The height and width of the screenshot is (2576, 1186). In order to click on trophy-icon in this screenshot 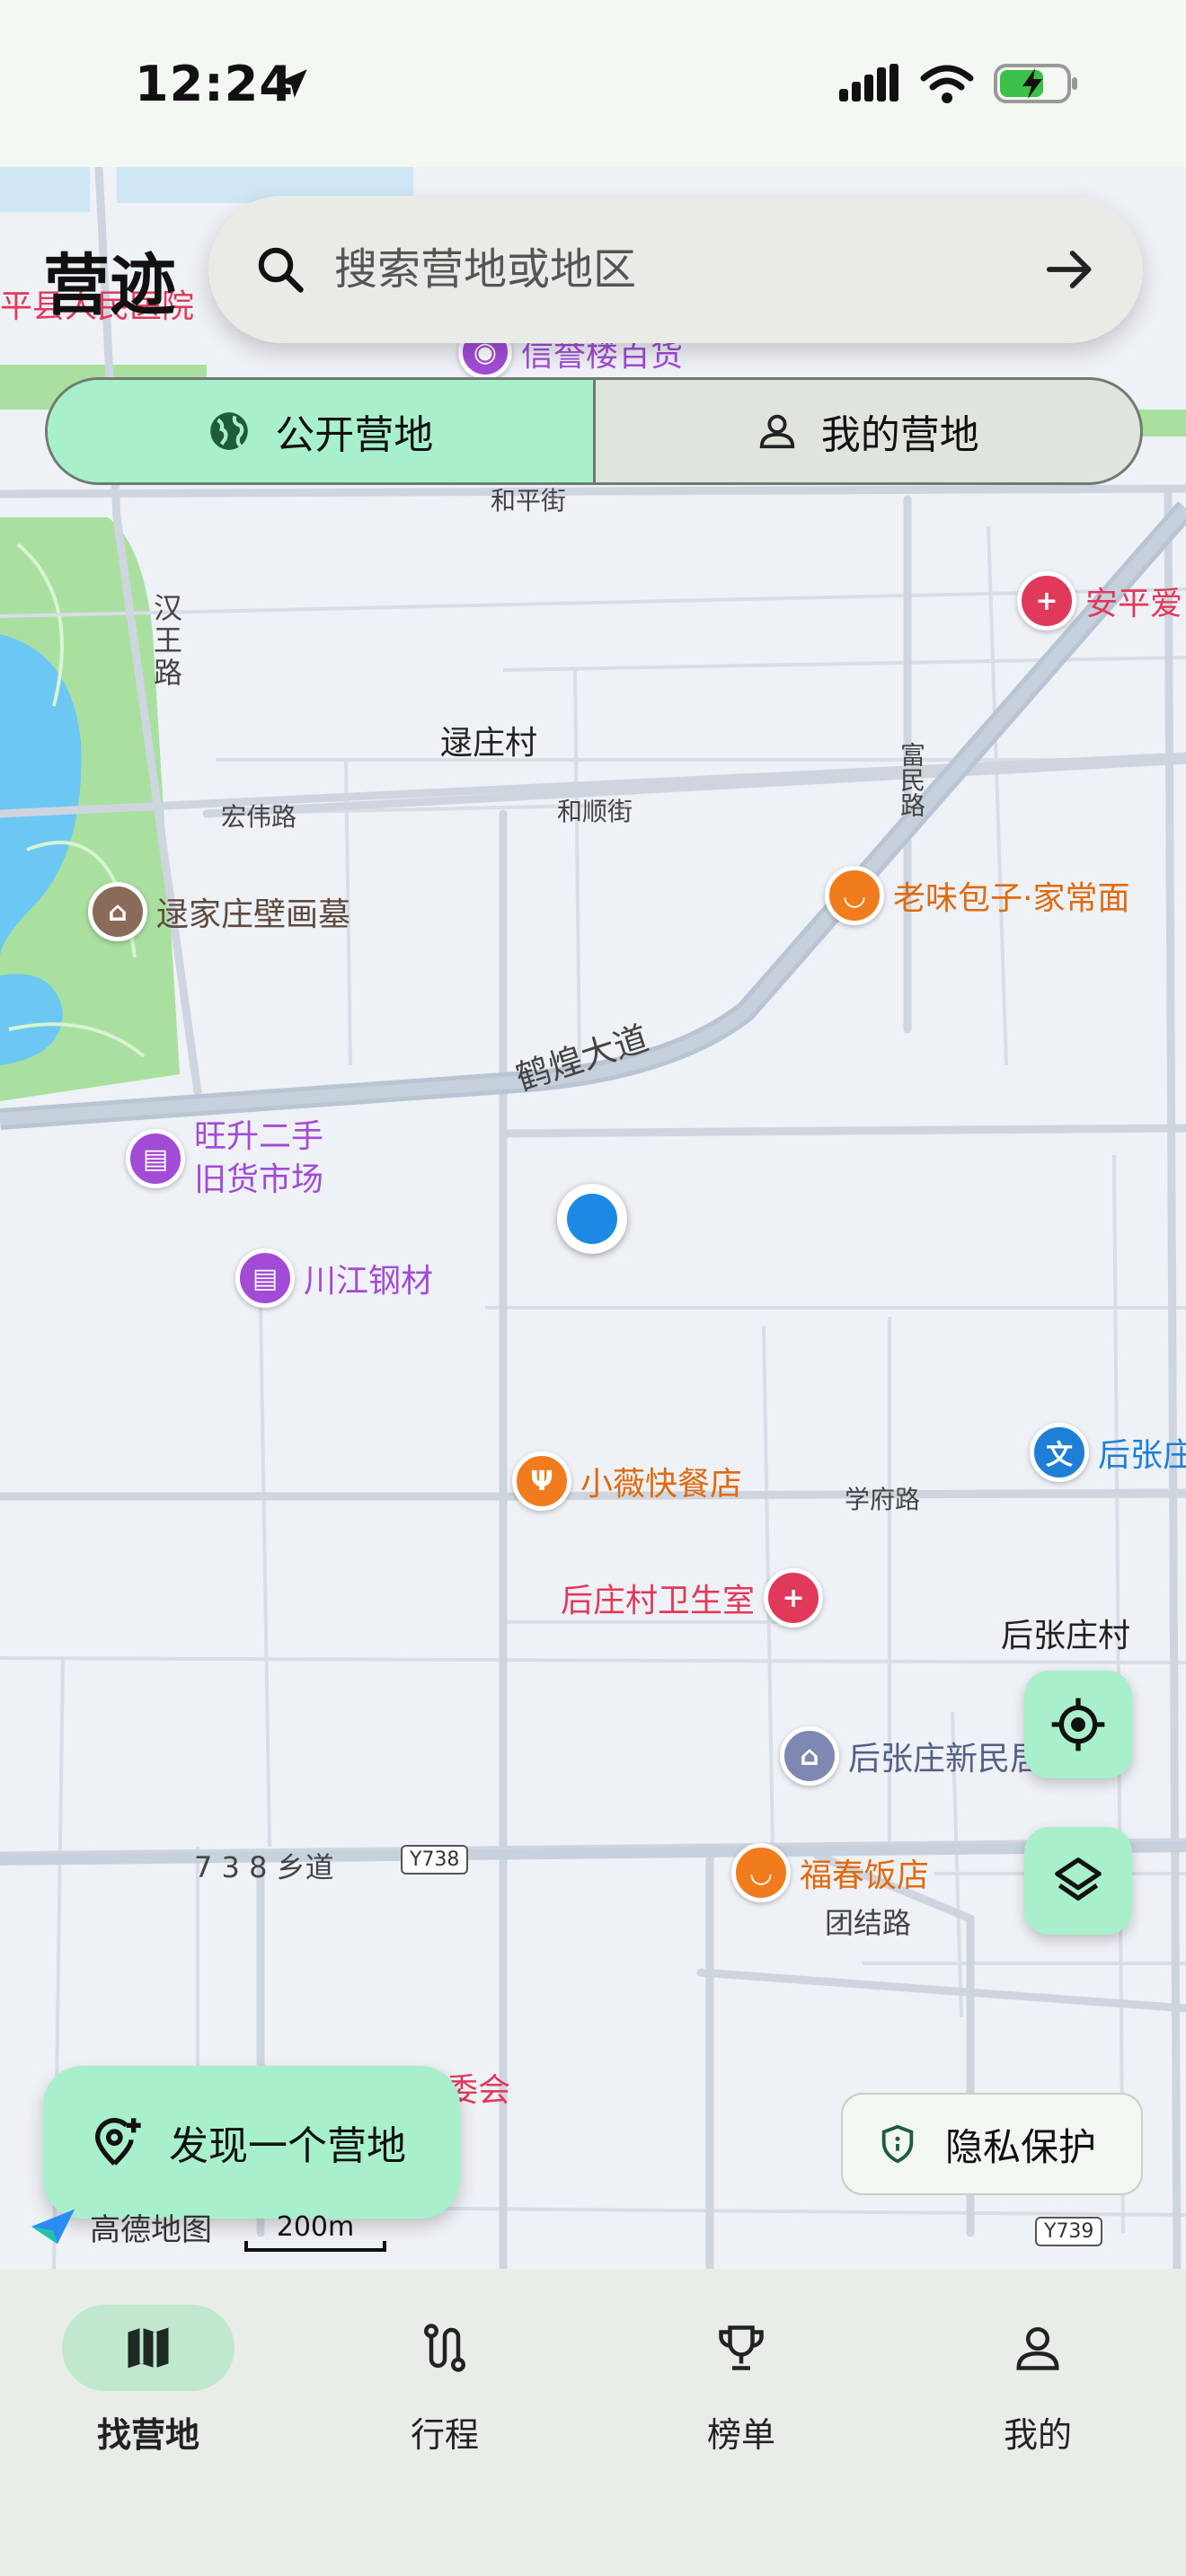, I will do `click(741, 2347)`.